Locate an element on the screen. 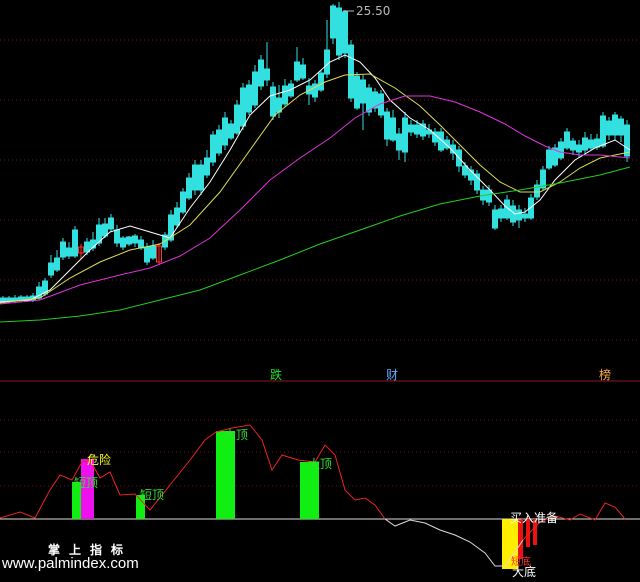 This screenshot has width=640, height=582. signal-bang: 榜 is located at coordinates (605, 375).